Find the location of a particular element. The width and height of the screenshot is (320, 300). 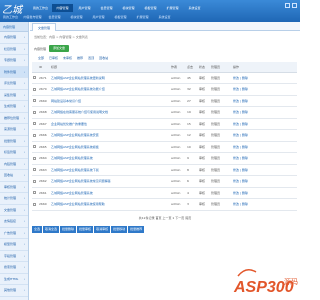

article-title-link: 乙城网络在线客服系统介绍与使用说明文档 is located at coordinates (110, 112).